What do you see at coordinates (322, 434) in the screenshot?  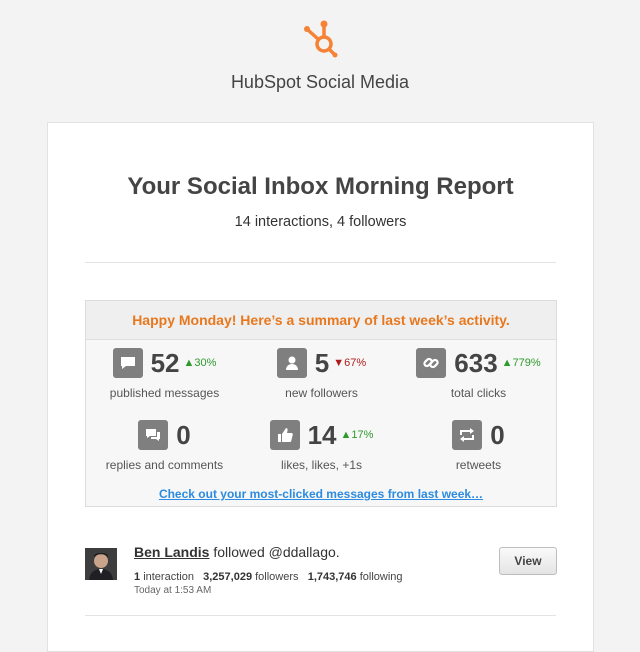 I see `stat-value: 14` at bounding box center [322, 434].